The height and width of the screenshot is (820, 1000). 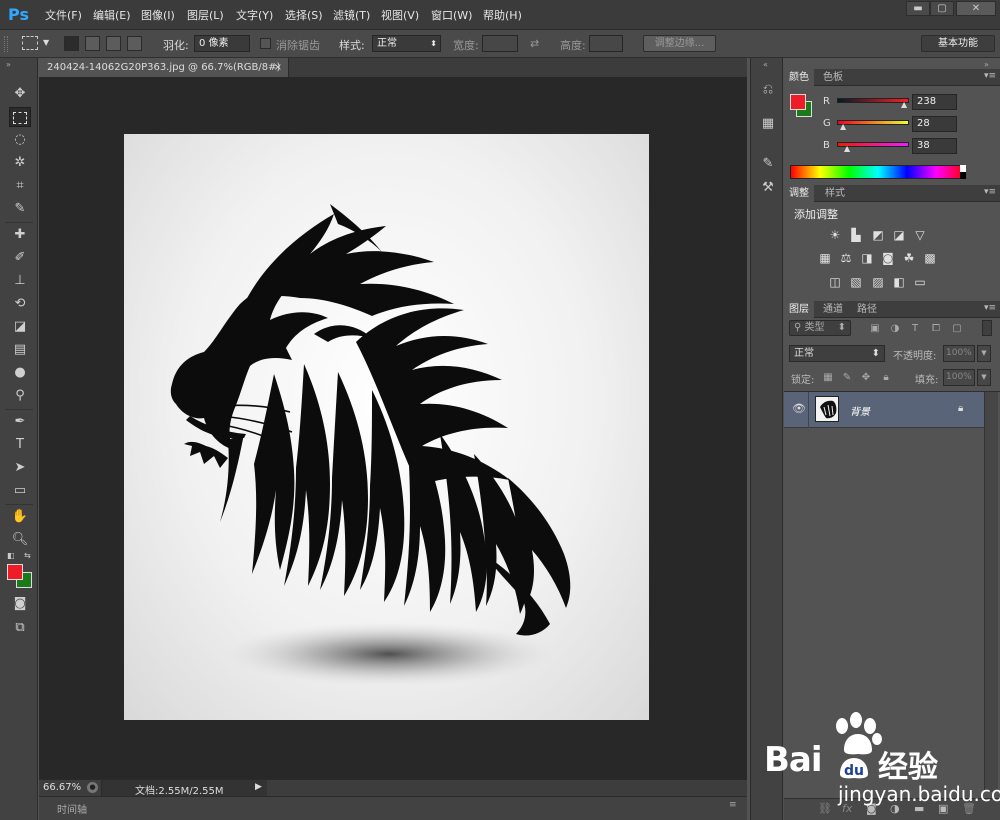 What do you see at coordinates (843, 126) in the screenshot?
I see `green-slider-thumb-icon: ▲` at bounding box center [843, 126].